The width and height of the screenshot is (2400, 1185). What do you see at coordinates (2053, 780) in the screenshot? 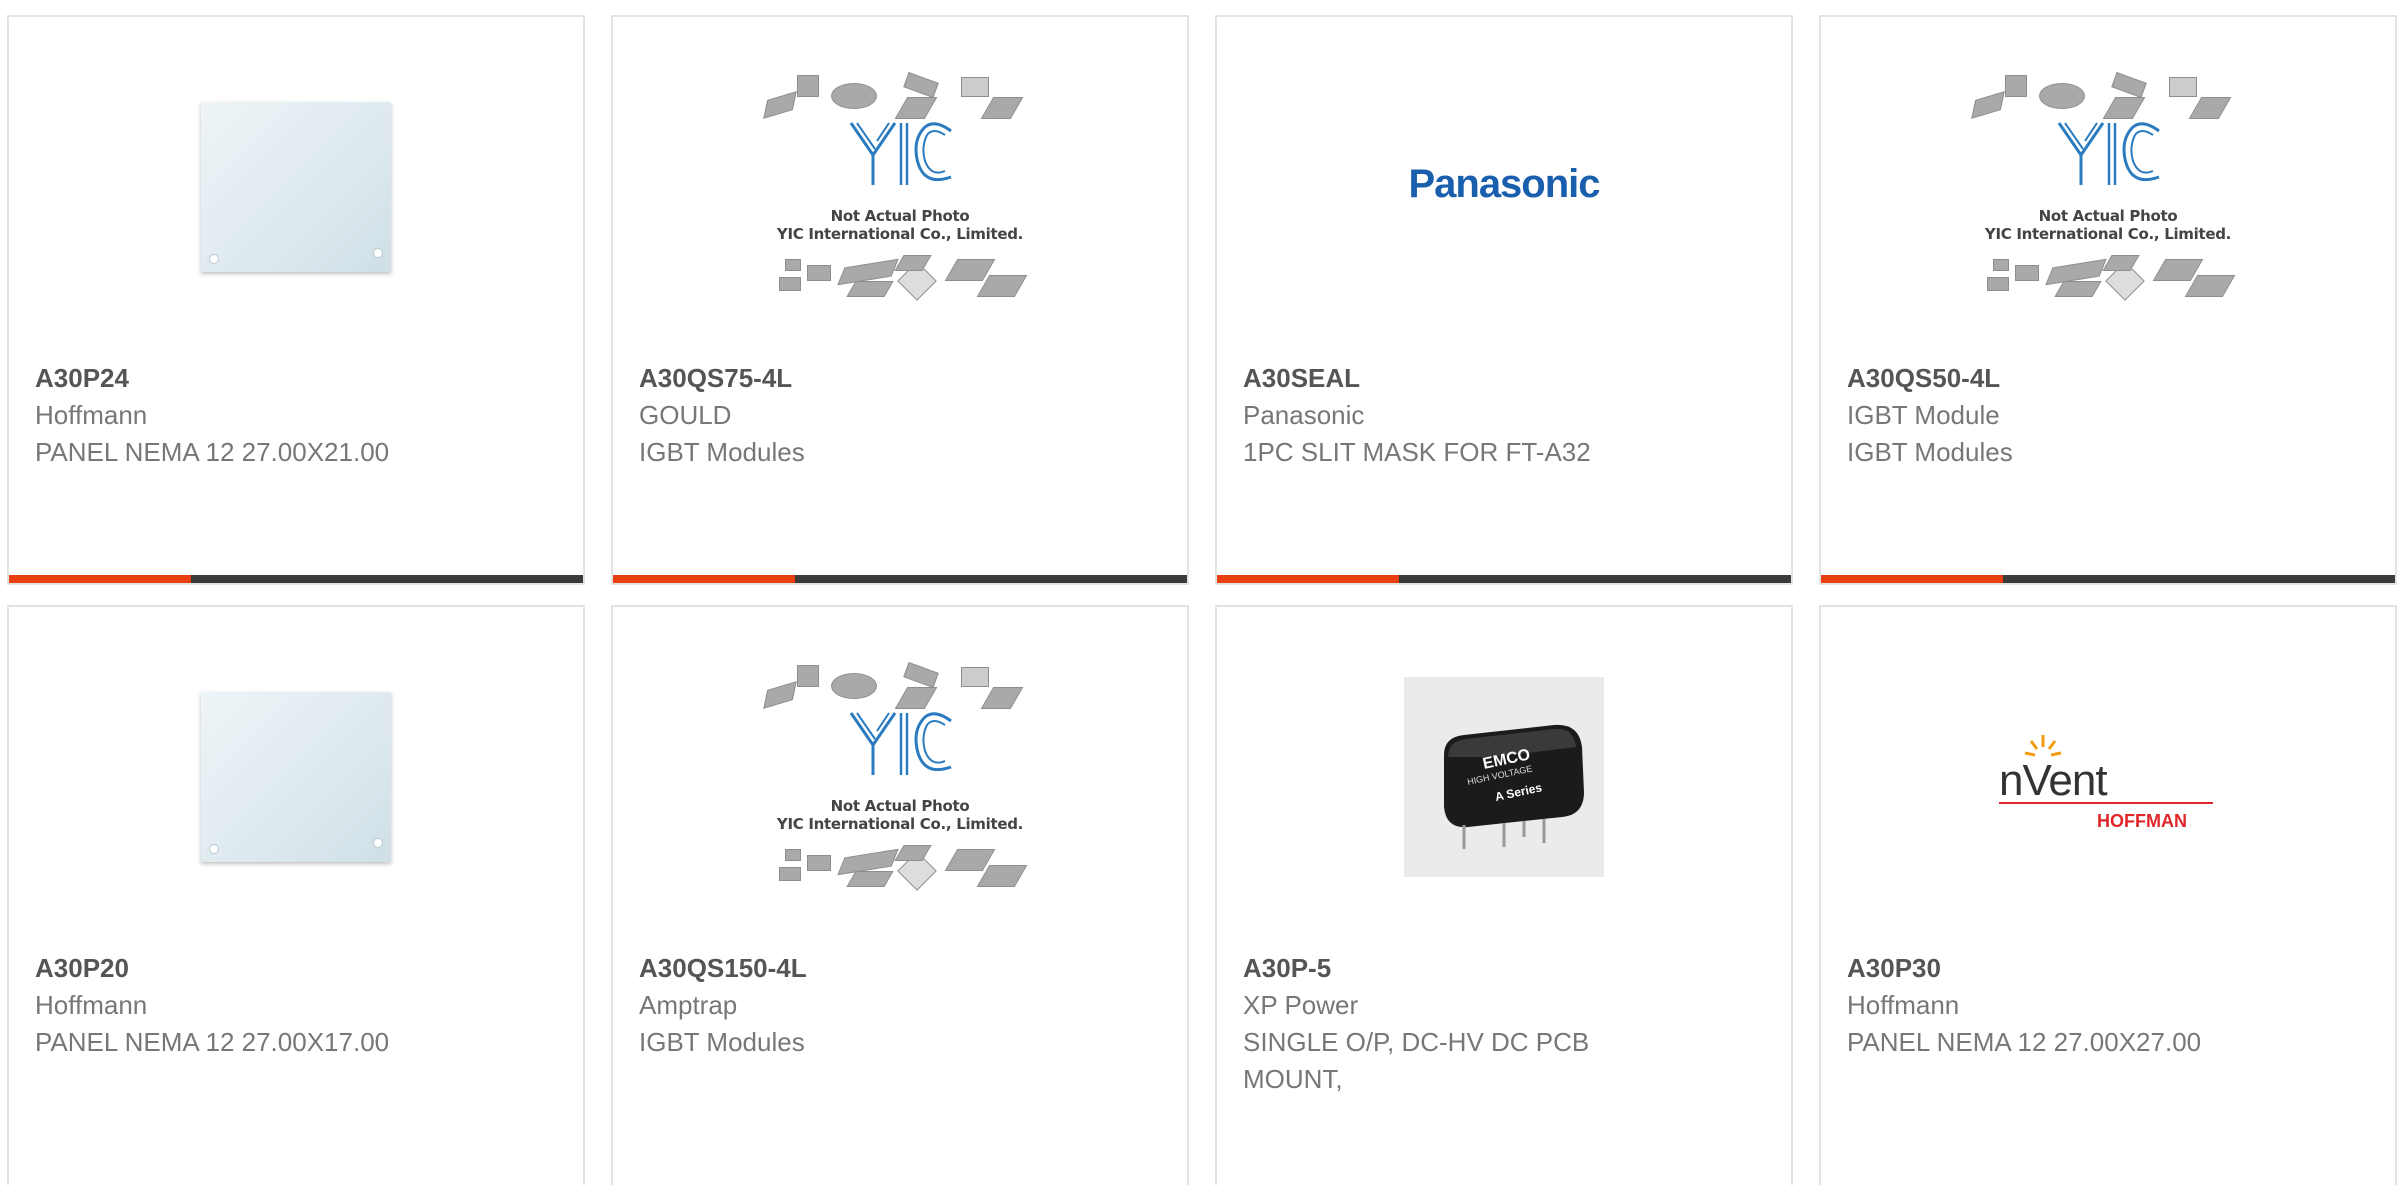
I see `nvent-wordmark: nVent` at bounding box center [2053, 780].